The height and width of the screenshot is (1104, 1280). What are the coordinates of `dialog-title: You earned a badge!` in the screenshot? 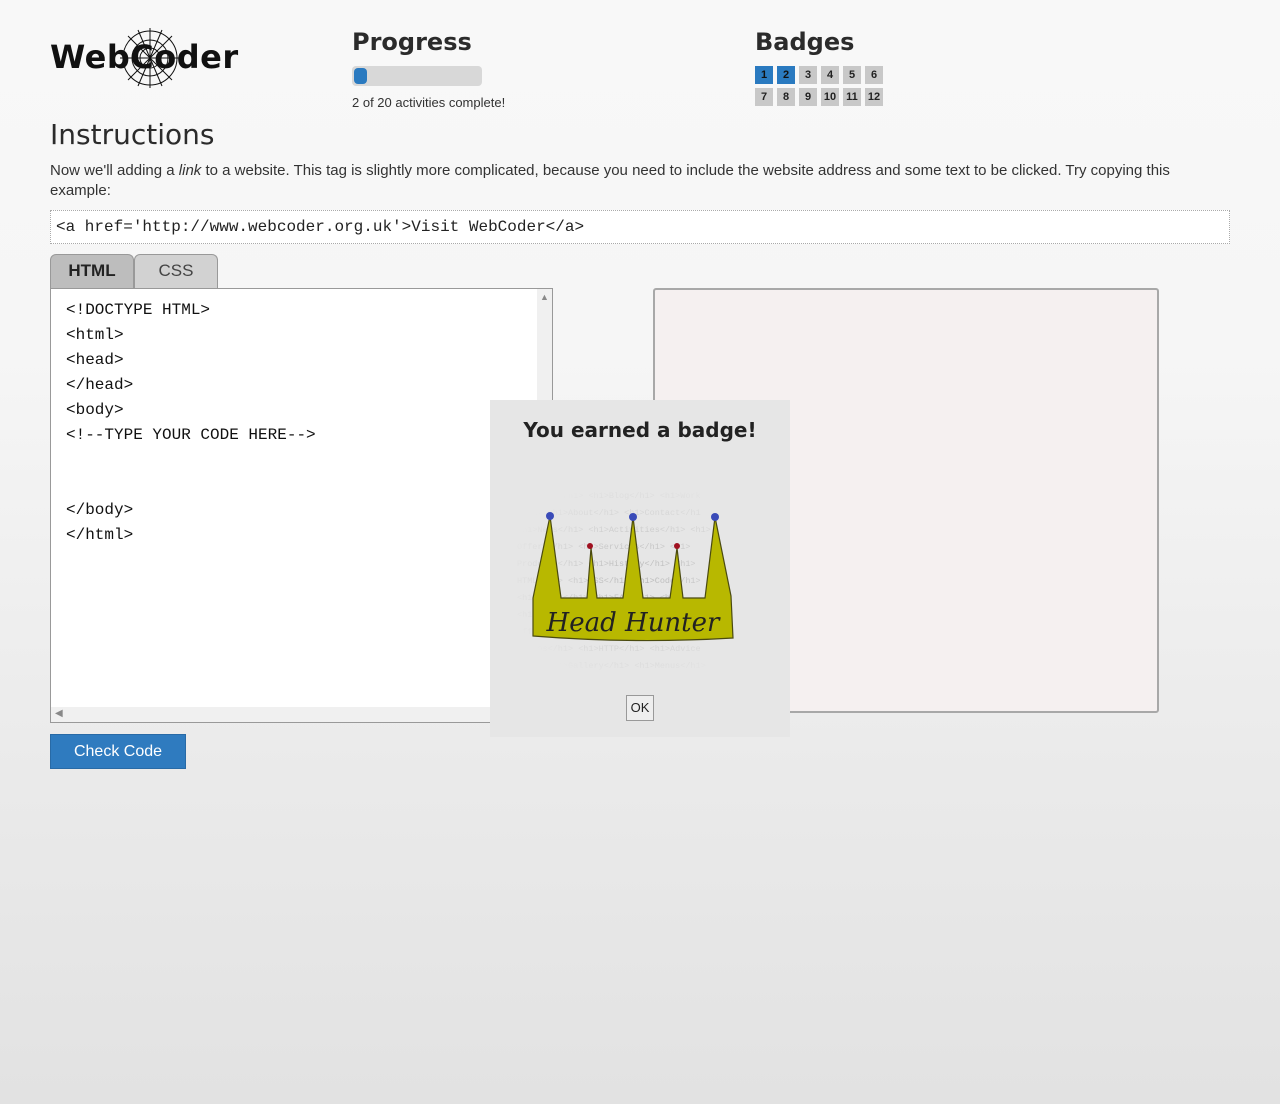 It's located at (640, 430).